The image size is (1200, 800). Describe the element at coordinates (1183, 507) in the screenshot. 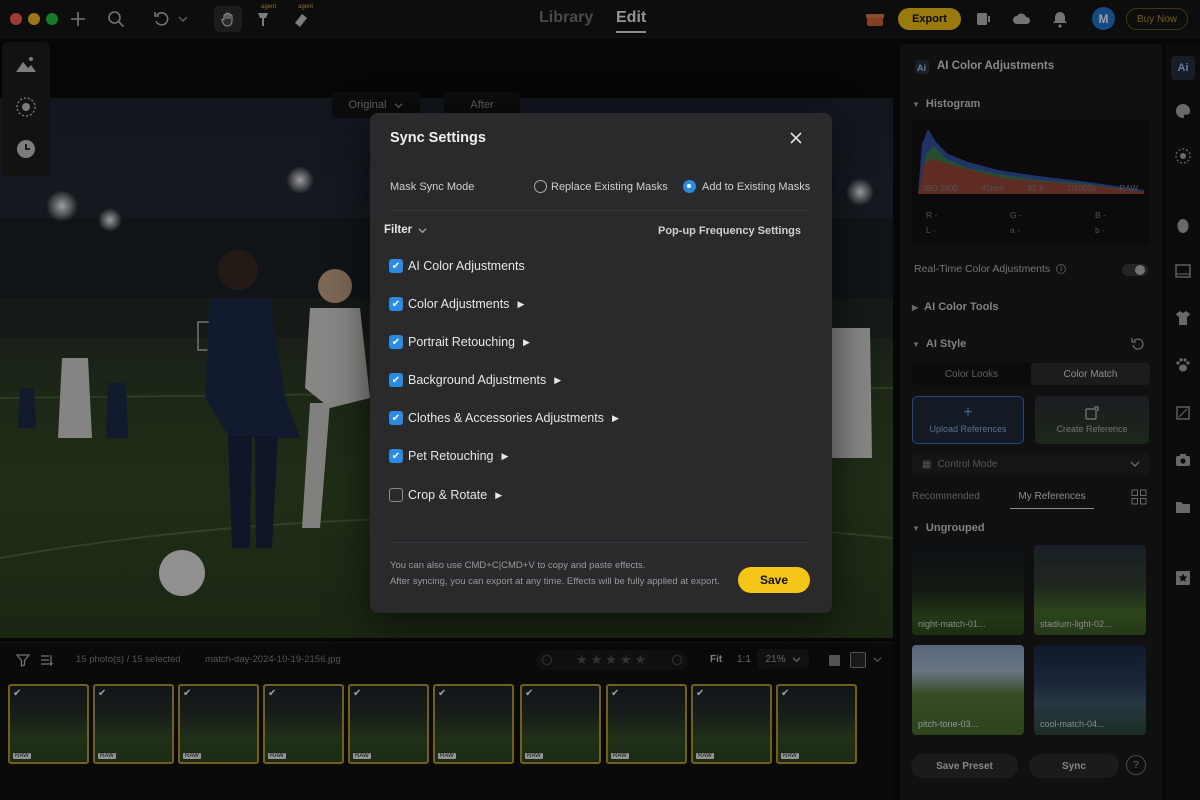

I see `folder-icon` at that location.